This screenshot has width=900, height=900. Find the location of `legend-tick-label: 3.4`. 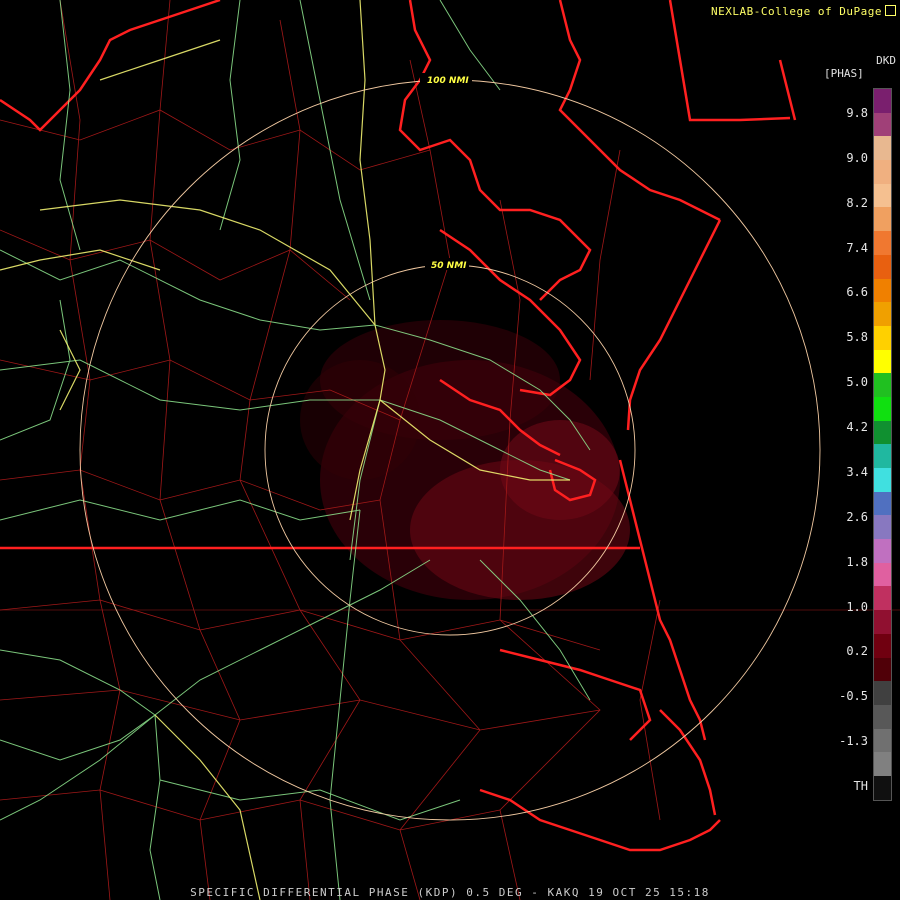

legend-tick-label: 3.4 is located at coordinates (857, 471).